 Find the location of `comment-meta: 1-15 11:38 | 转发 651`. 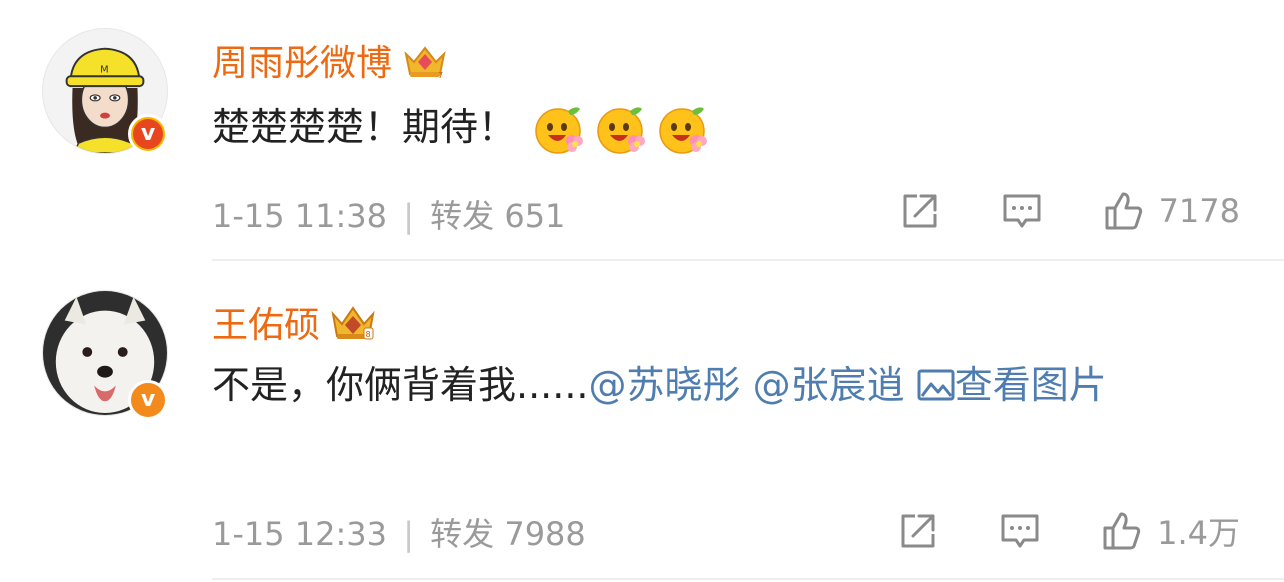

comment-meta: 1-15 11:38 | 转发 651 is located at coordinates (388, 214).